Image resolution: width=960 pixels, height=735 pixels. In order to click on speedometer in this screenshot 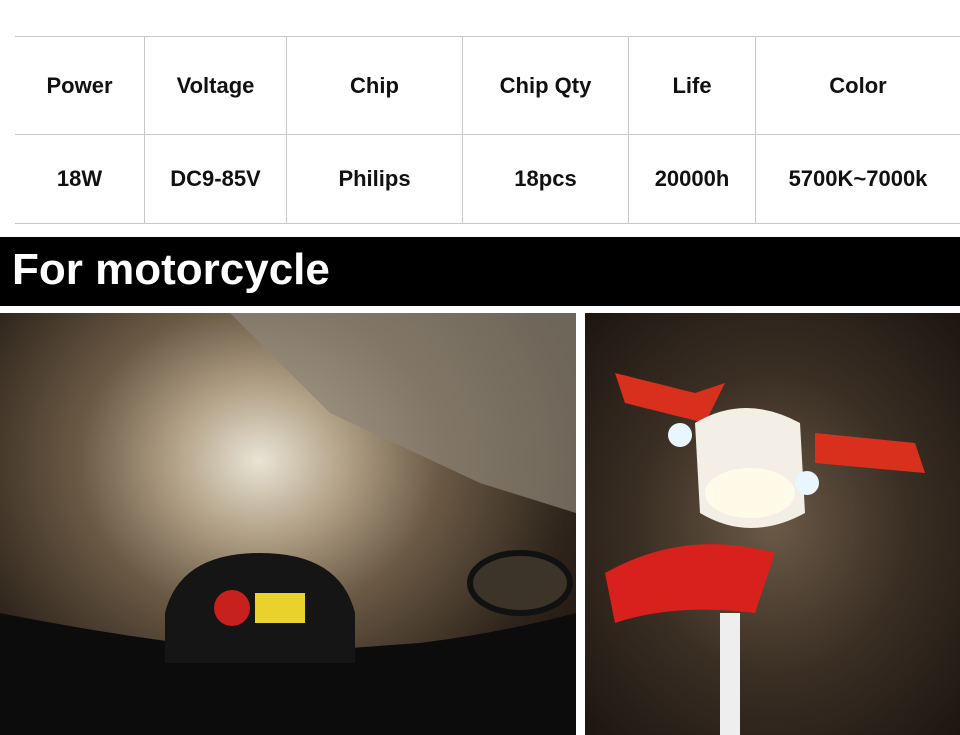, I will do `click(232, 608)`.